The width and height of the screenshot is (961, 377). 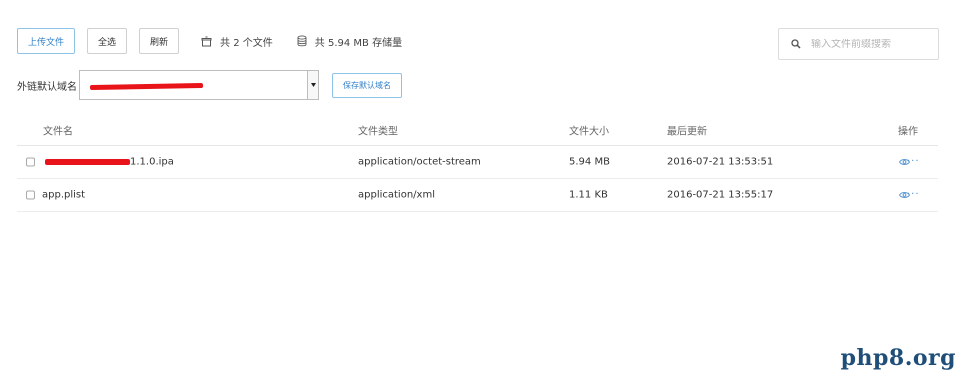 I want to click on search-icon, so click(x=796, y=44).